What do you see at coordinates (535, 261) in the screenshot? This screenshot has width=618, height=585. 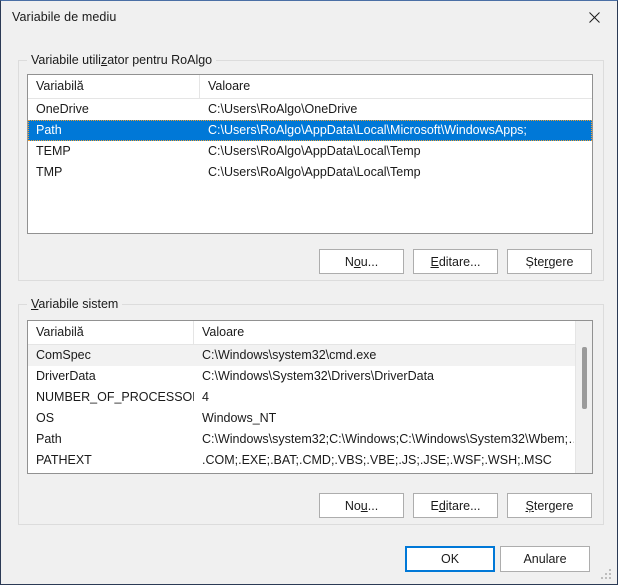 I see `user-delete-pre: Ște` at bounding box center [535, 261].